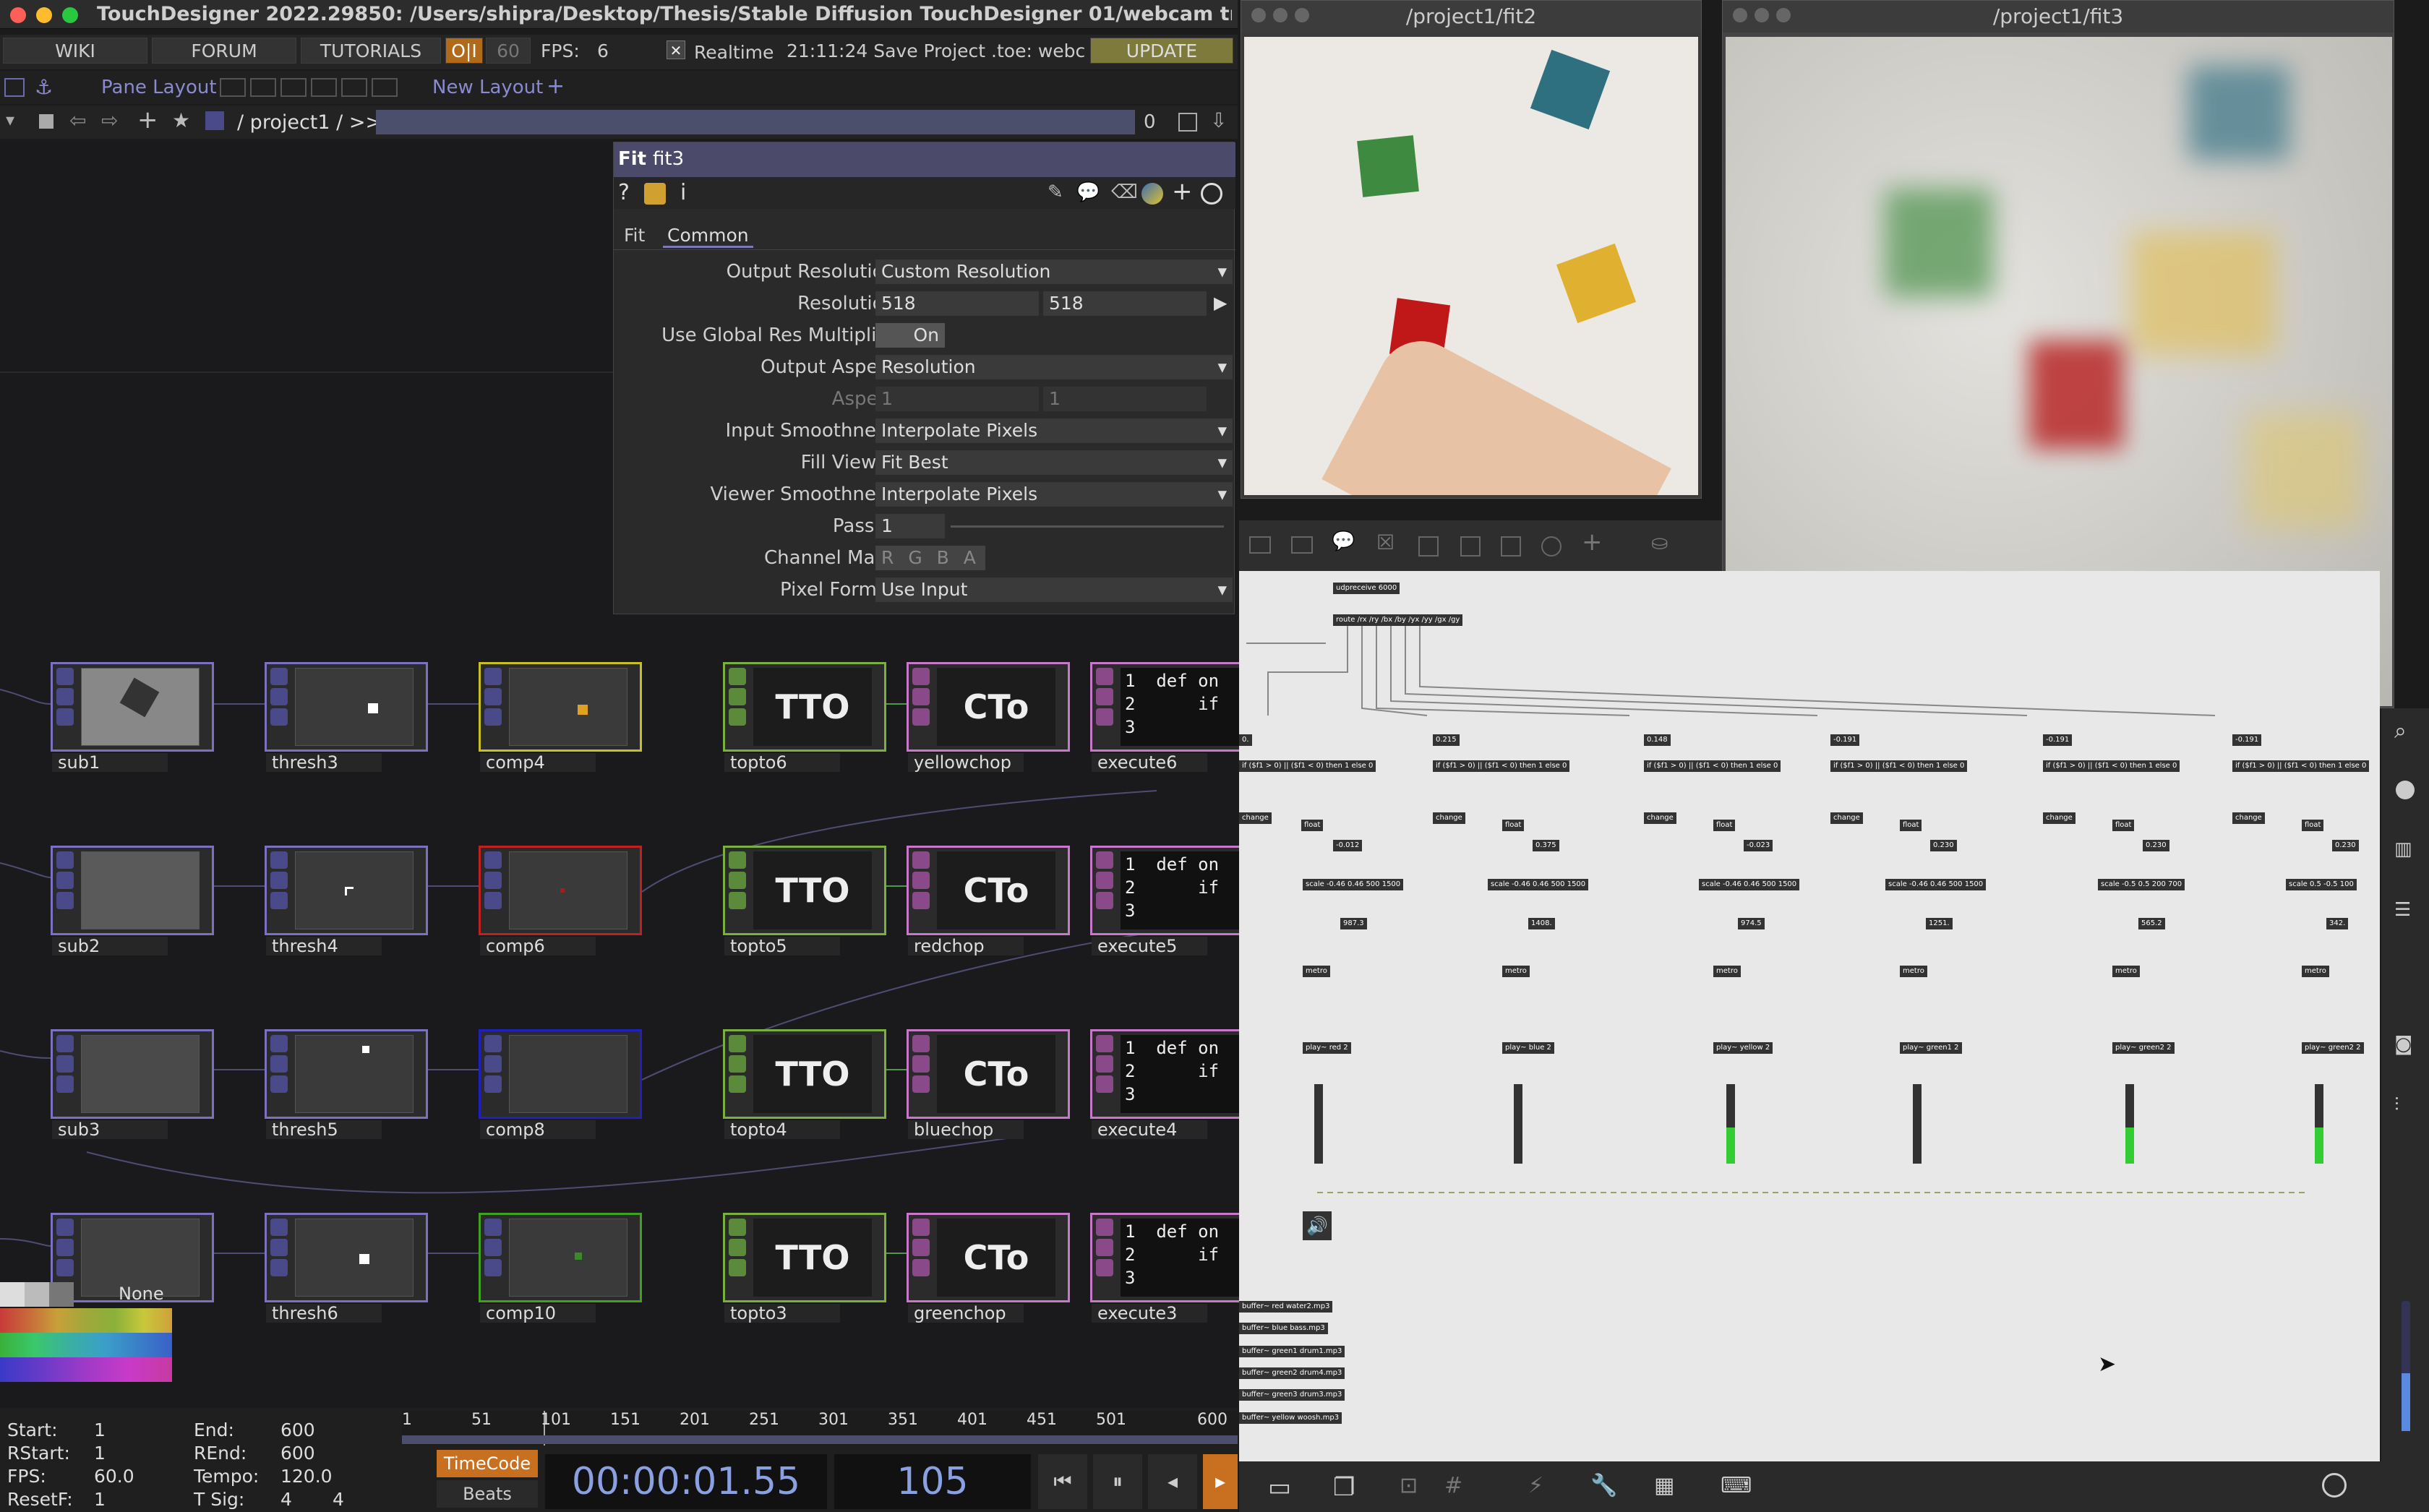 The image size is (2429, 1512). What do you see at coordinates (2403, 1044) in the screenshot?
I see `camera-icon: ◙` at bounding box center [2403, 1044].